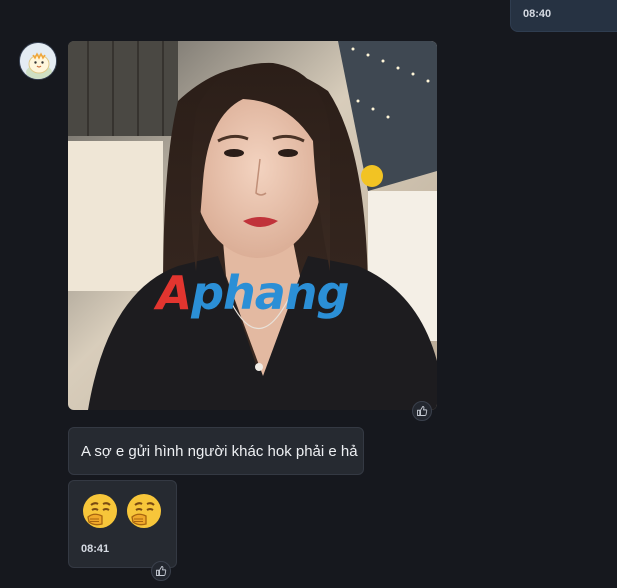 This screenshot has height=588, width=617. I want to click on text-message-bubble: A sợ e gửi hình người khác hok phải e hả, so click(216, 451).